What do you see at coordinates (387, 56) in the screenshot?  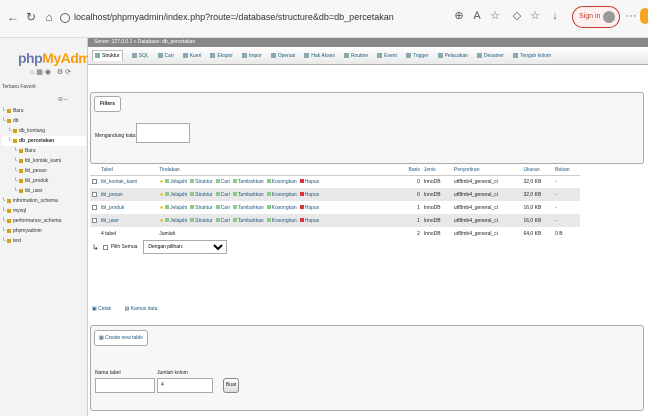 I see `tab-event: Event` at bounding box center [387, 56].